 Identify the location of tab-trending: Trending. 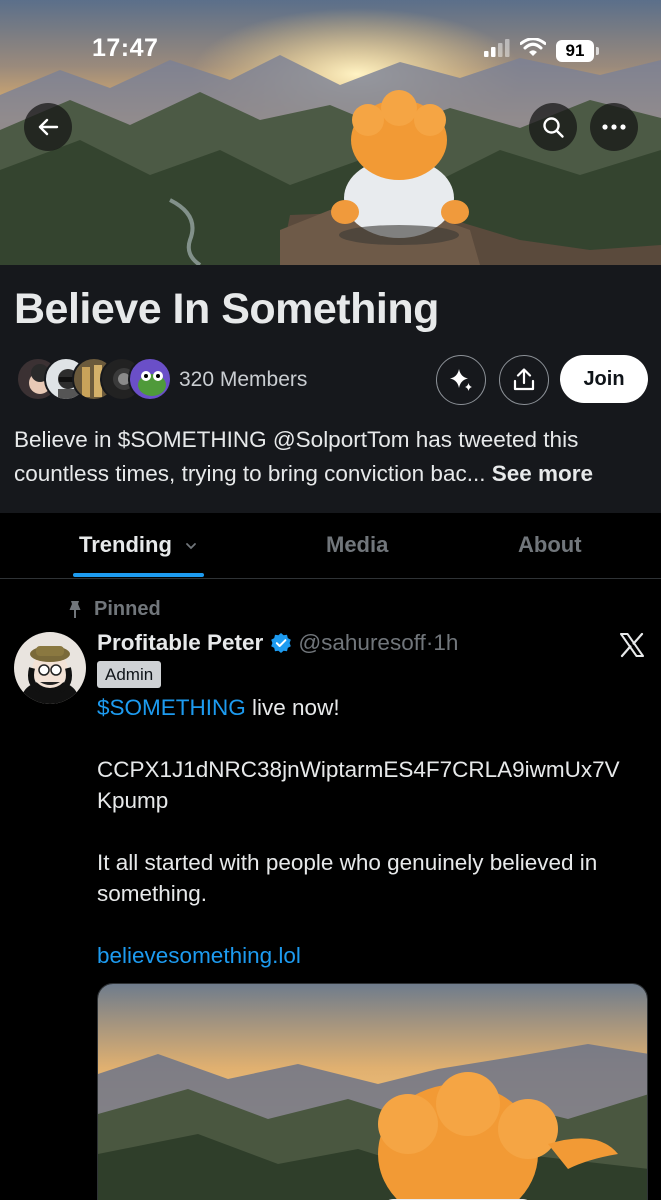
(138, 545).